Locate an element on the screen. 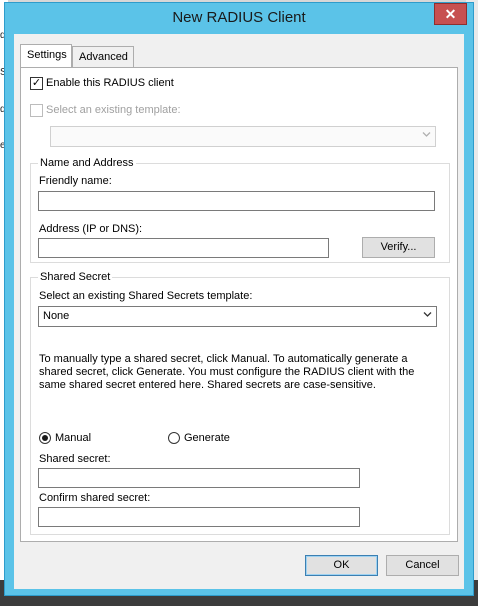 The image size is (478, 606). title-bar: New RADIUS Client ✕ is located at coordinates (239, 18).